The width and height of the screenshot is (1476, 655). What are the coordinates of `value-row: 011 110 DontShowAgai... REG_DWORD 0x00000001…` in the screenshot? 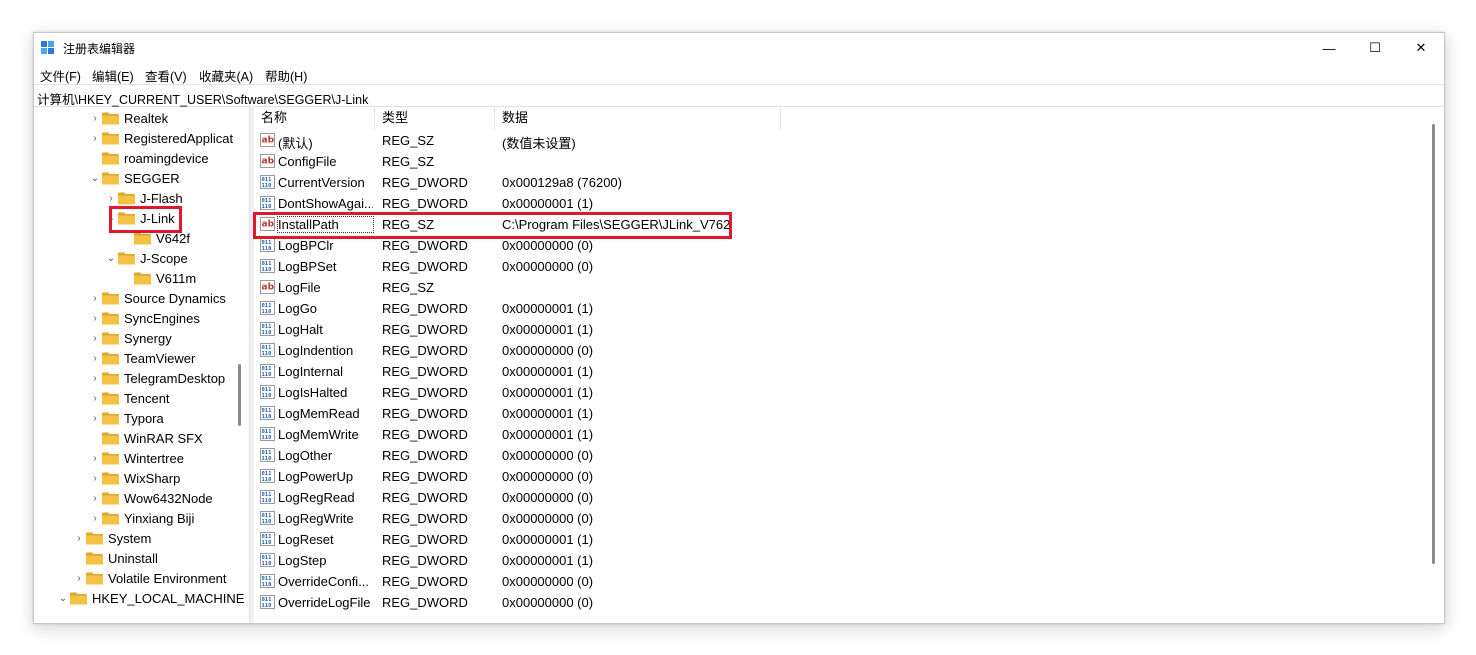 It's located at (554, 203).